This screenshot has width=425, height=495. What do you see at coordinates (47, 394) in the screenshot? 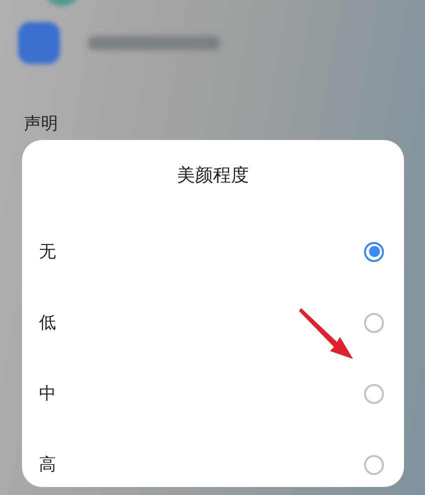
I see `option-label: 中` at bounding box center [47, 394].